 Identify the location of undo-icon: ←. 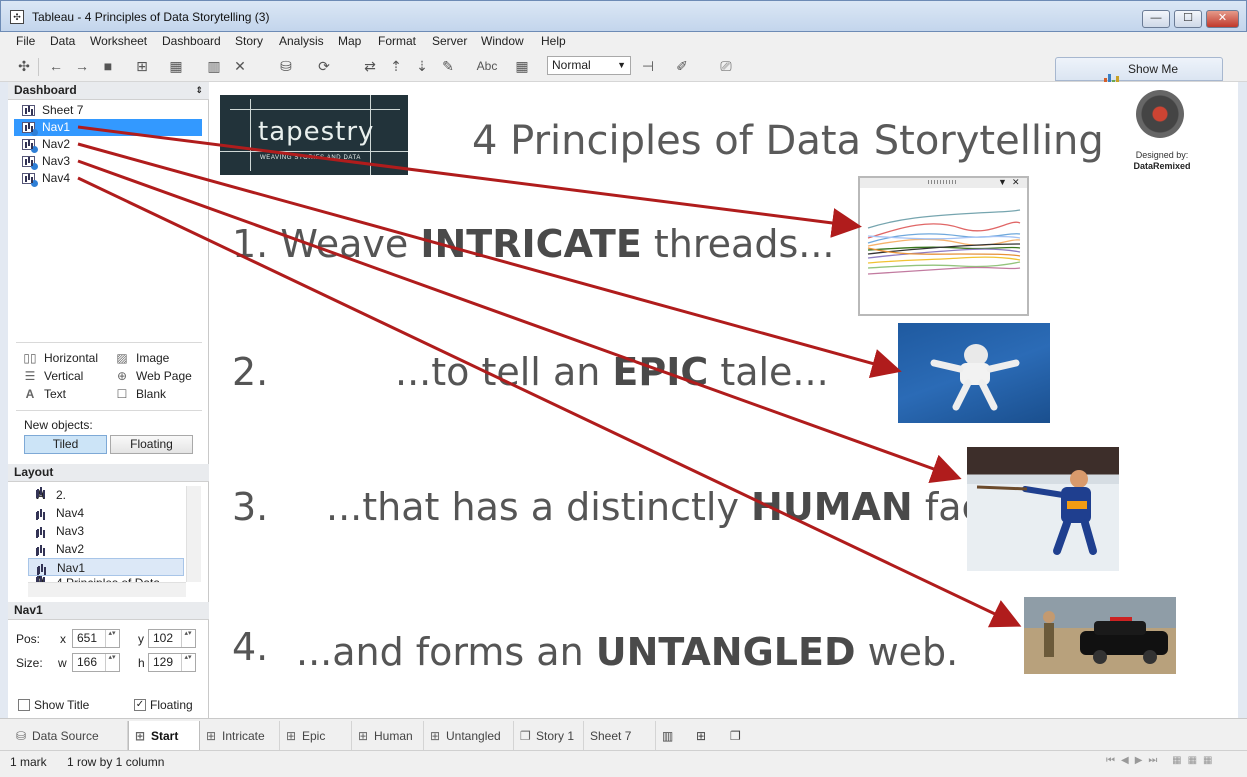
(56, 66).